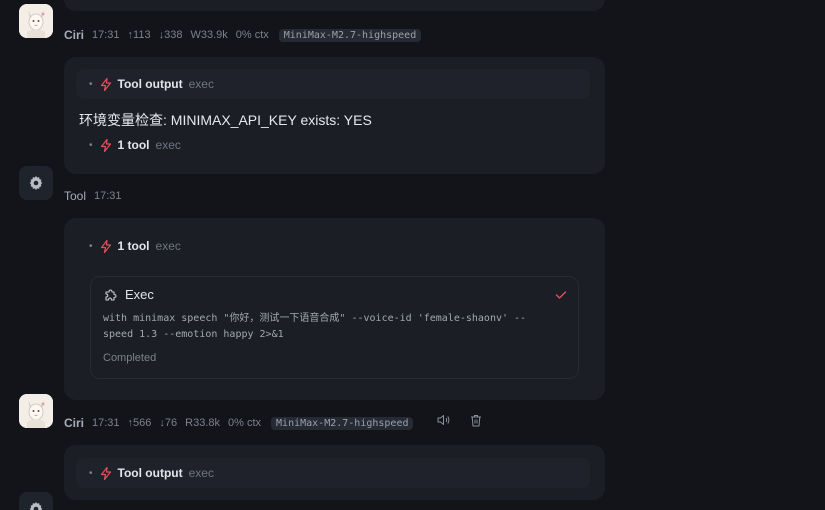 This screenshot has height=510, width=825. Describe the element at coordinates (225, 120) in the screenshot. I see `tool-output-text: 环境变量检查: MINIMAX_API_KEY exists: YES` at that location.